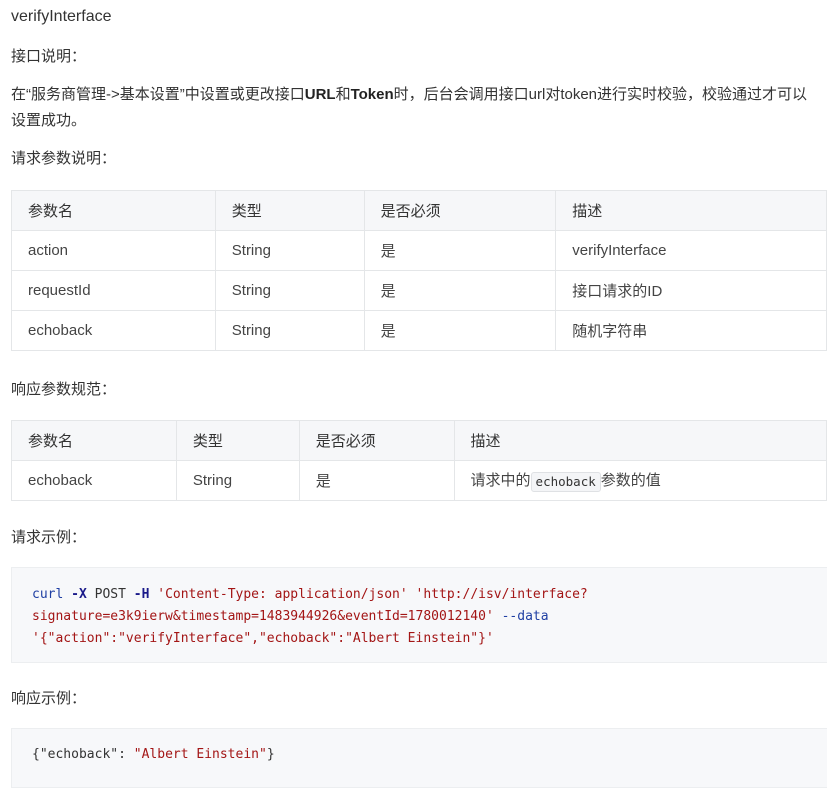 This screenshot has width=827, height=788. Describe the element at coordinates (691, 250) in the screenshot. I see `table-cell: verifyInterface` at that location.